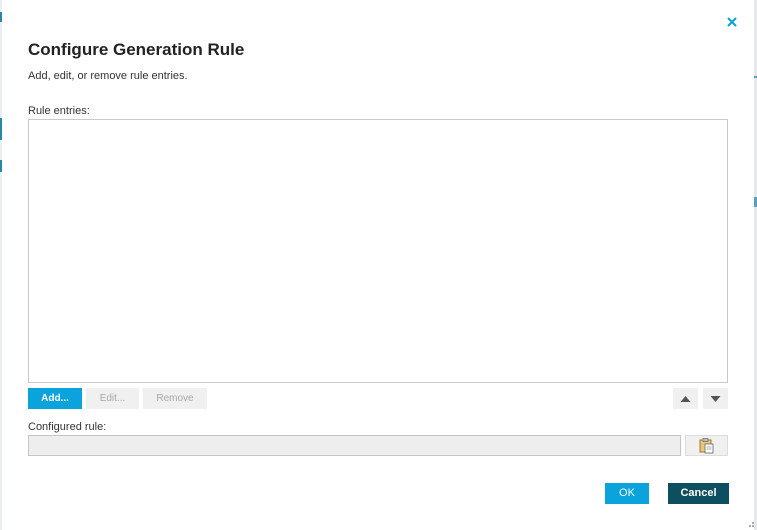  I want to click on dialog-title: Configure Generation Rule, so click(136, 49).